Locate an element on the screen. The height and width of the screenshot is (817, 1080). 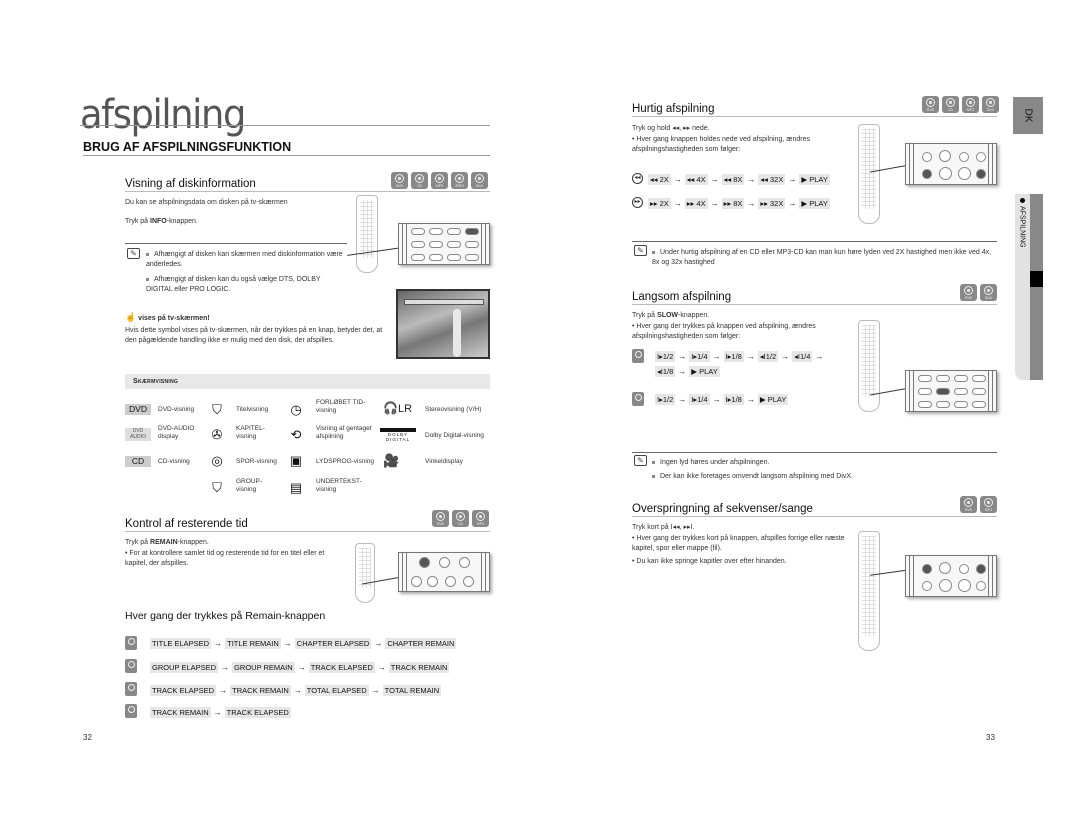
section-tab-marker is located at coordinates (1036, 279).